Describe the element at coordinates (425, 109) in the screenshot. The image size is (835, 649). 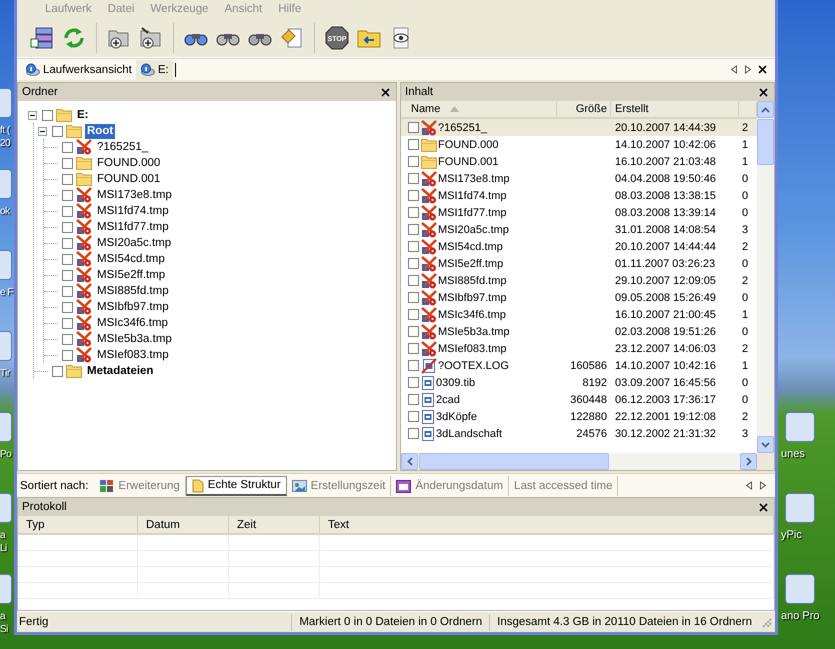
I see `column-title: Name` at that location.